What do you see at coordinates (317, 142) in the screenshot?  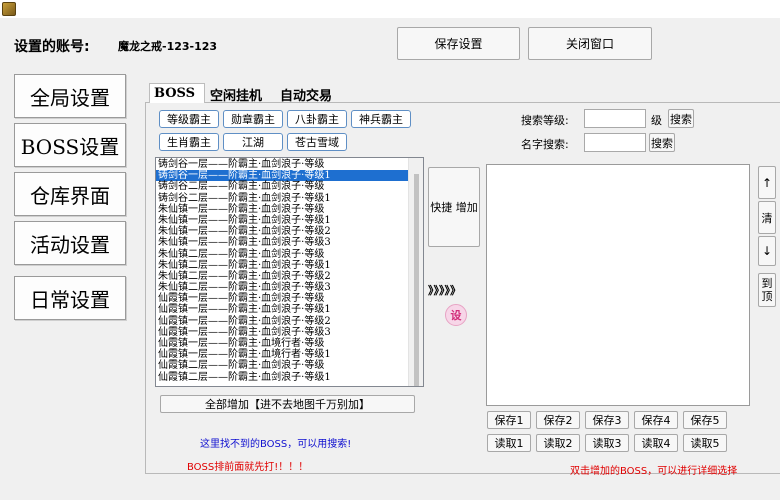 I see `filter-snow-region: 苍古雪域` at bounding box center [317, 142].